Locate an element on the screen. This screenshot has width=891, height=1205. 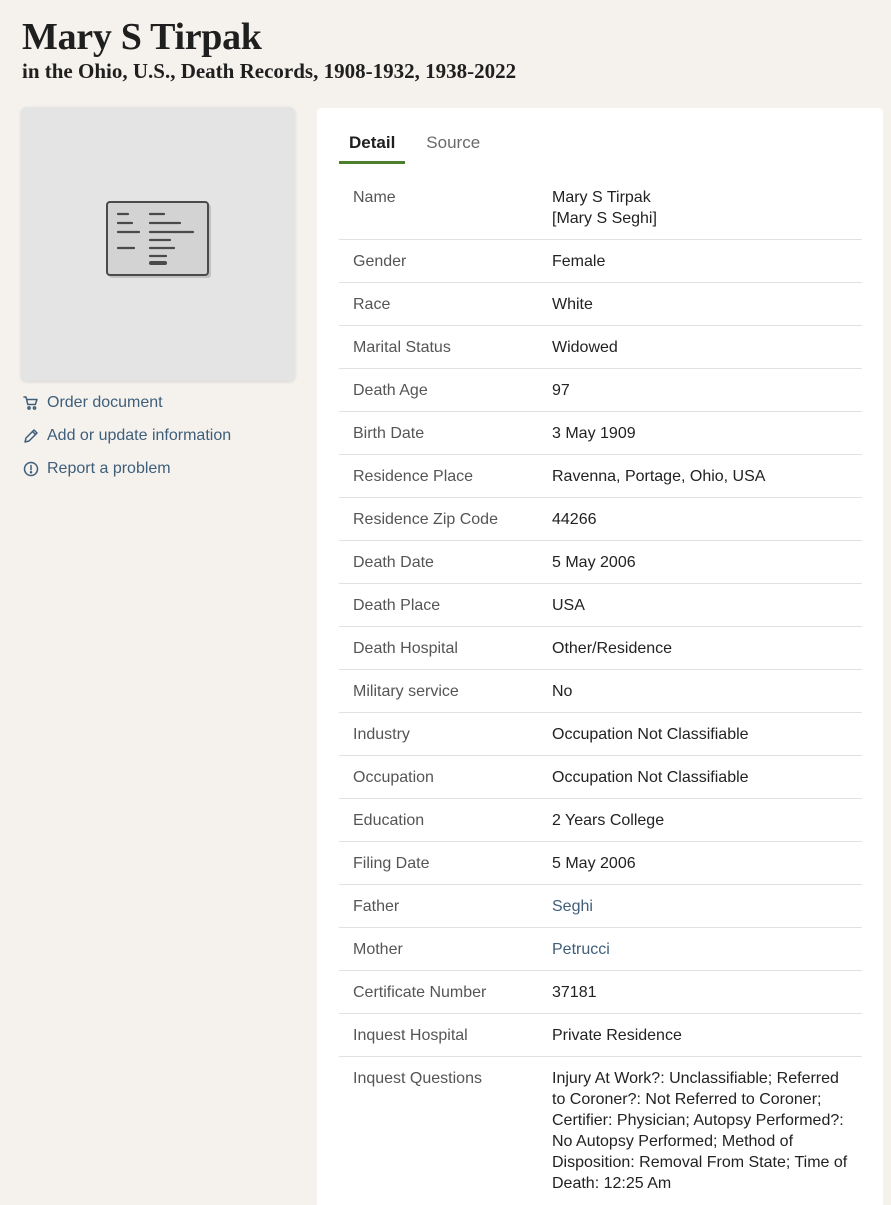
detail-row-military-service: Military service No is located at coordinates (600, 691).